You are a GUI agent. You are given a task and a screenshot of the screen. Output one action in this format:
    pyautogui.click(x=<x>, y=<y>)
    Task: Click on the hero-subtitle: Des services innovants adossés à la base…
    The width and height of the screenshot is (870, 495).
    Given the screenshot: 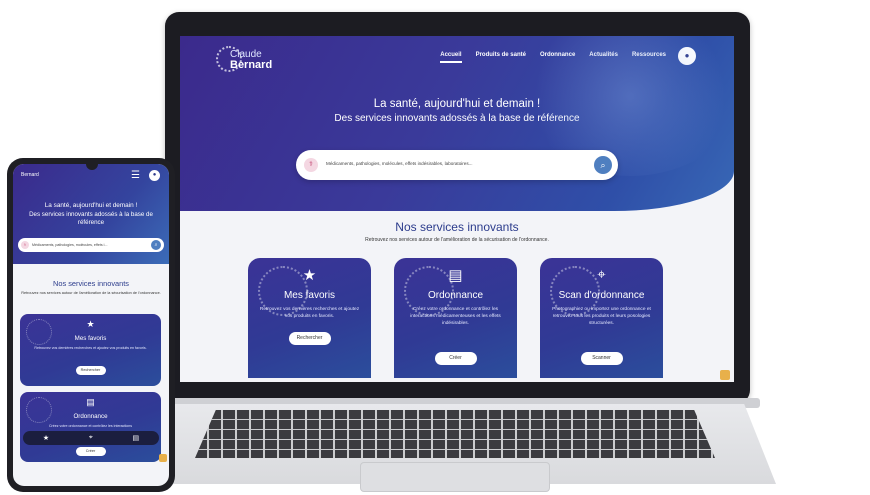 What is the action you would take?
    pyautogui.click(x=457, y=118)
    